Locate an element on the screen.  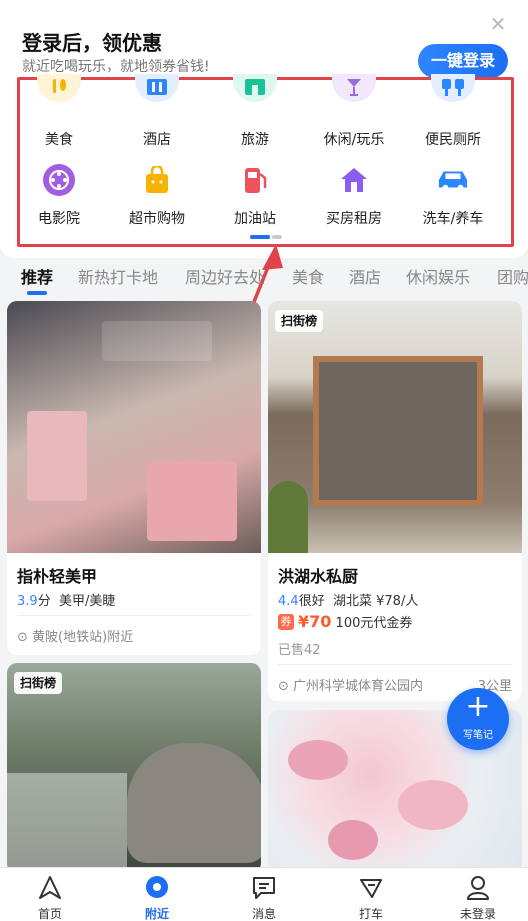
write-note-label: 写笔记 is located at coordinates (478, 735).